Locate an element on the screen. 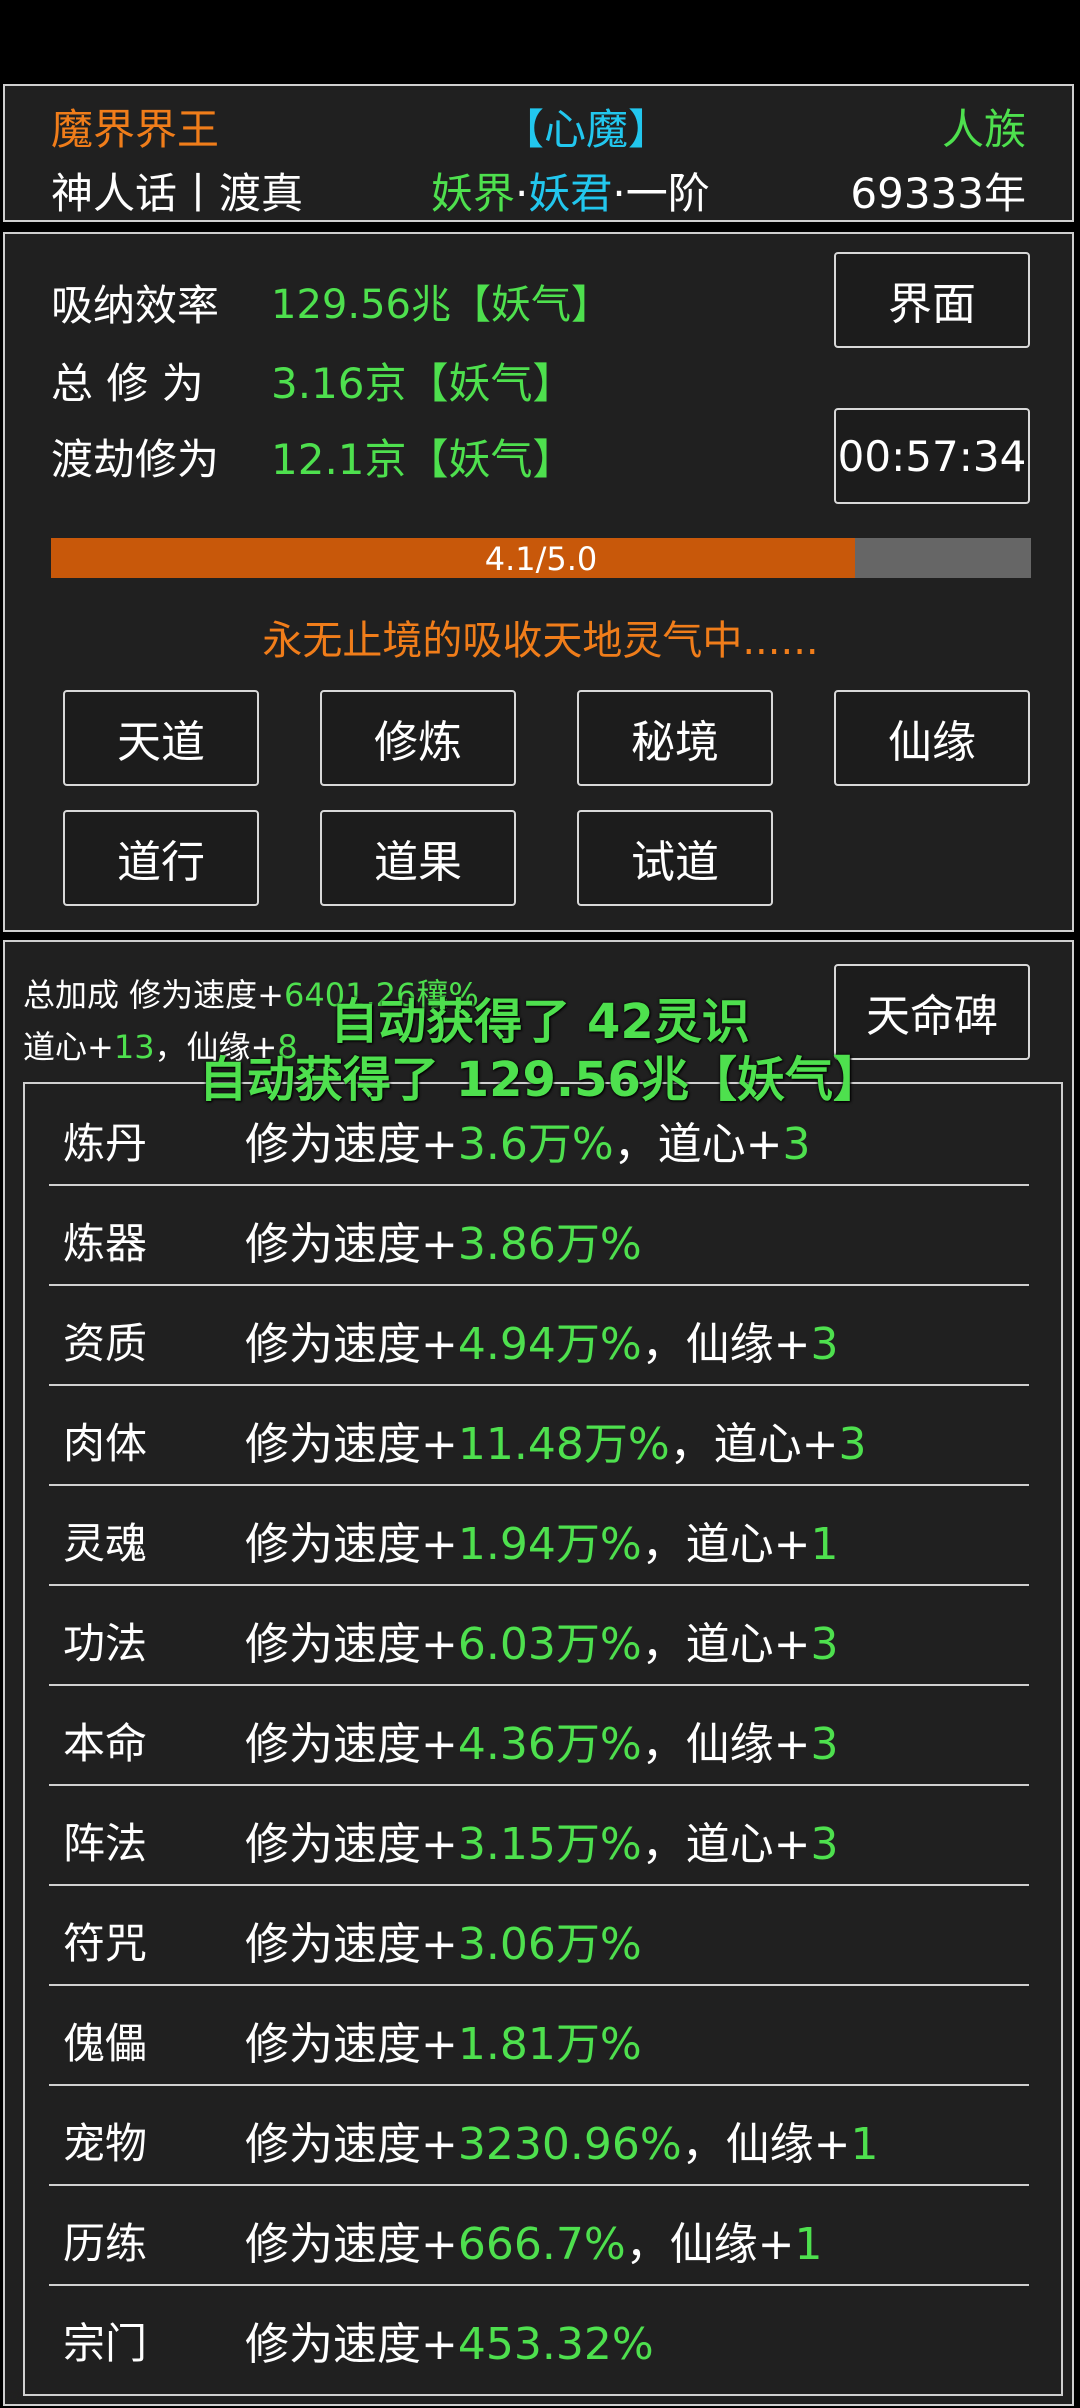 This screenshot has height=2408, width=1080. header-panel: 魔界界王 【心魔】 人族 神人话丨渡真 妖界·妖君·一阶 69333年 is located at coordinates (538, 153).